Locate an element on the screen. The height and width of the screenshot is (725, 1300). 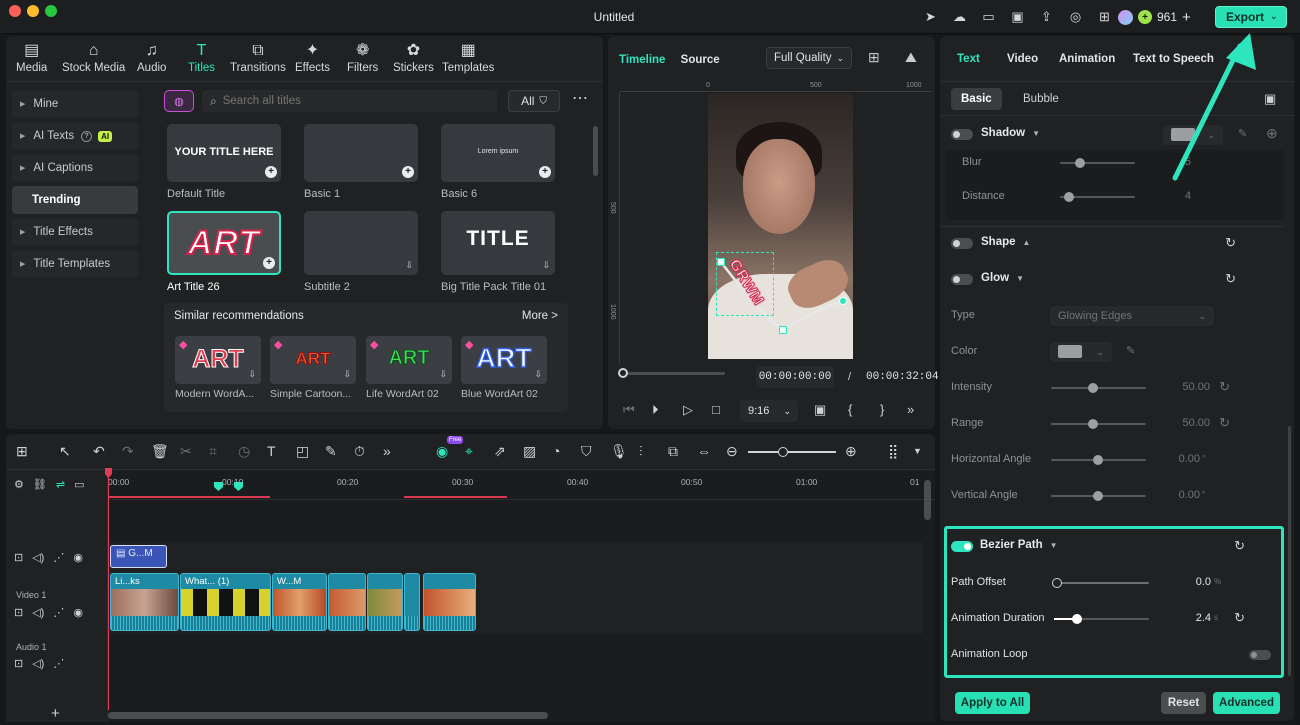
delete-icon: 🗑 is located at coordinates (160, 451).